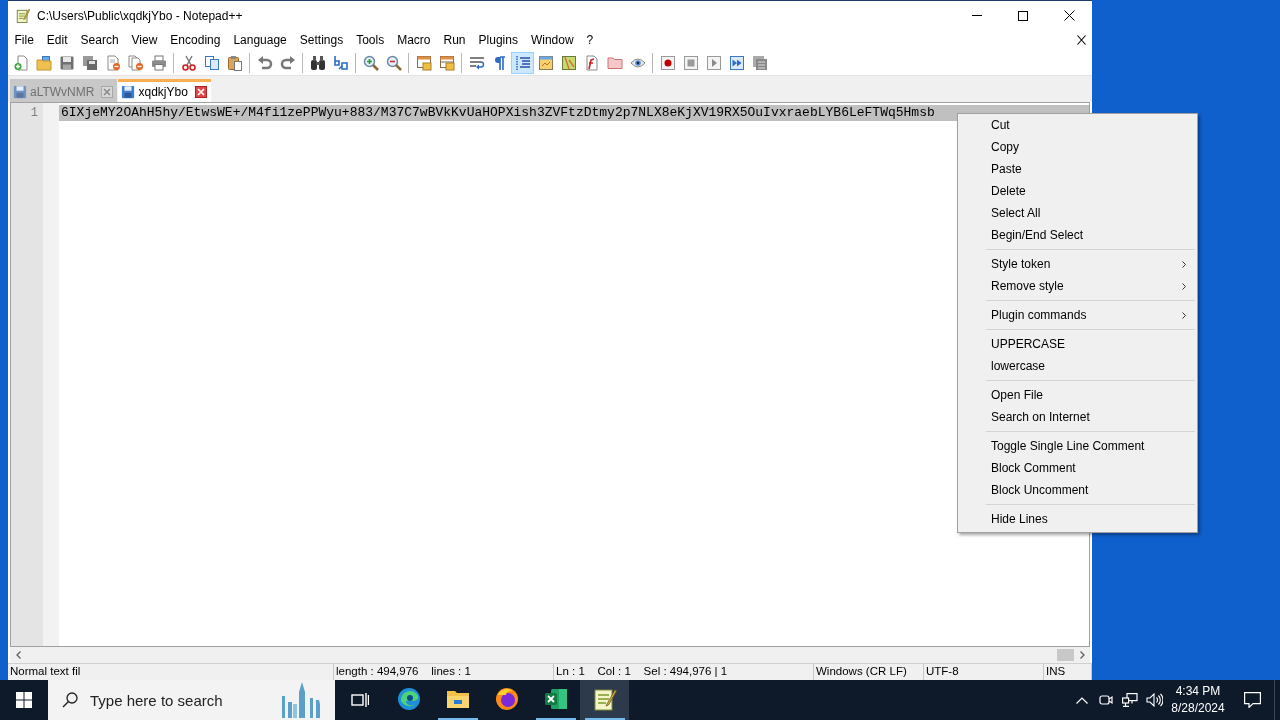  Describe the element at coordinates (1056, 672) in the screenshot. I see `status-insert-mode: INS` at that location.